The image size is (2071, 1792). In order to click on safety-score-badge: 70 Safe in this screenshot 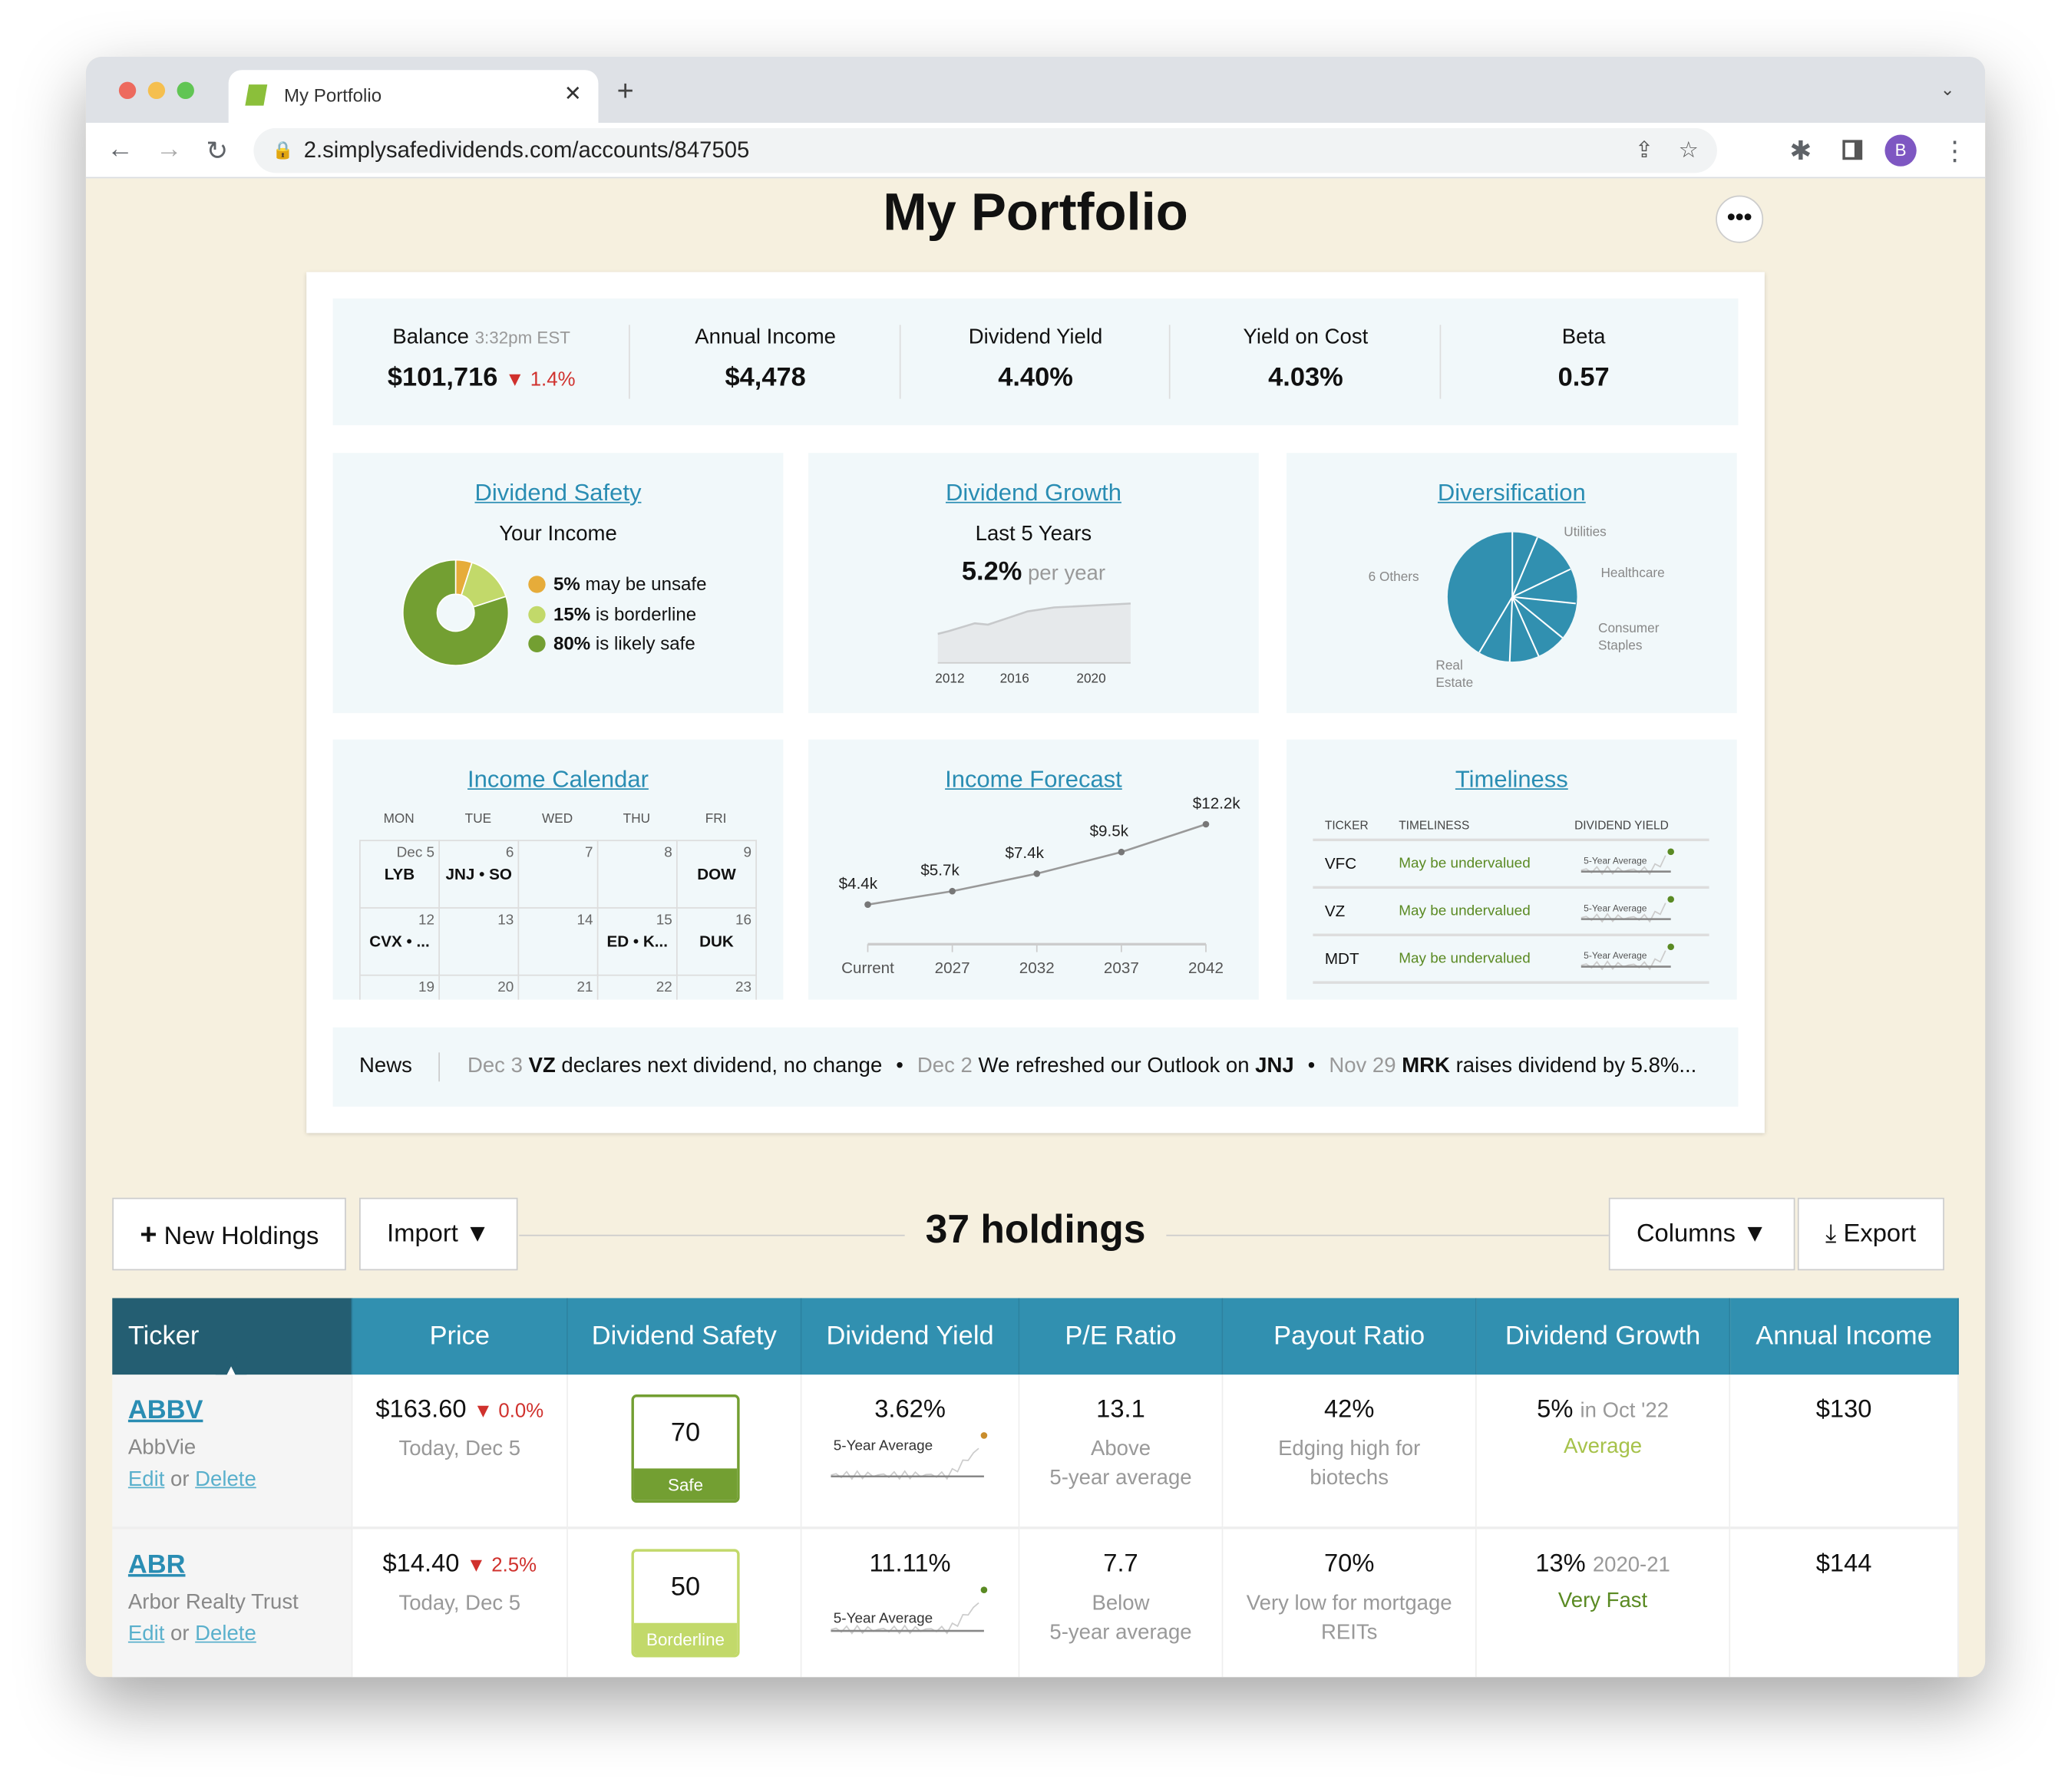, I will do `click(685, 1448)`.